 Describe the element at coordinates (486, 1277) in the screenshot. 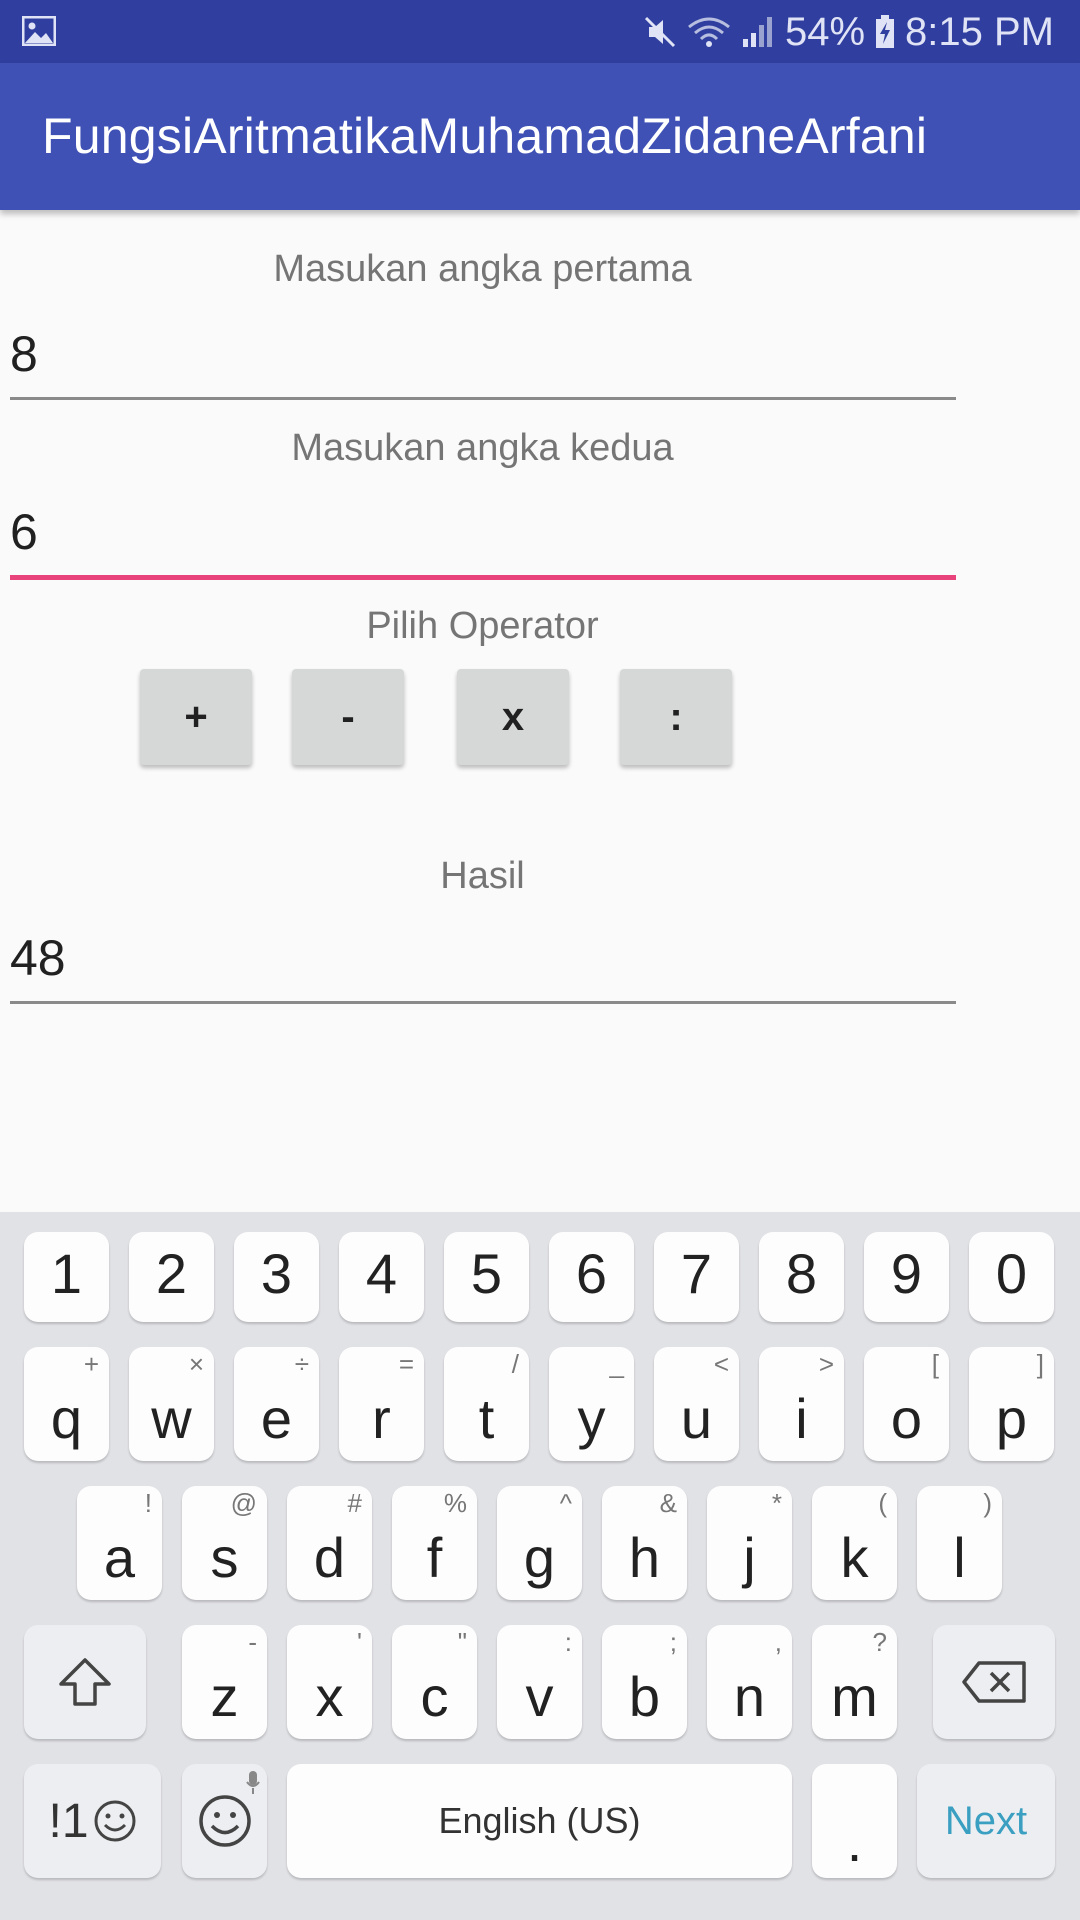

I see `key-5: 5` at that location.